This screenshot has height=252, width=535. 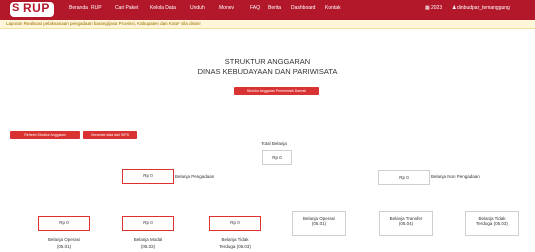 I want to click on tidak-terduga-non-code: Terduga (05.03), so click(x=492, y=223).